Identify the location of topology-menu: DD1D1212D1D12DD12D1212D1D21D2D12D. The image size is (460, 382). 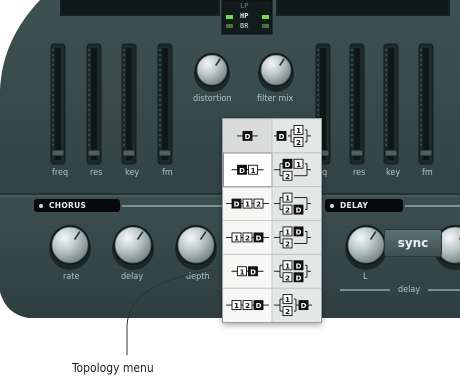
(272, 220).